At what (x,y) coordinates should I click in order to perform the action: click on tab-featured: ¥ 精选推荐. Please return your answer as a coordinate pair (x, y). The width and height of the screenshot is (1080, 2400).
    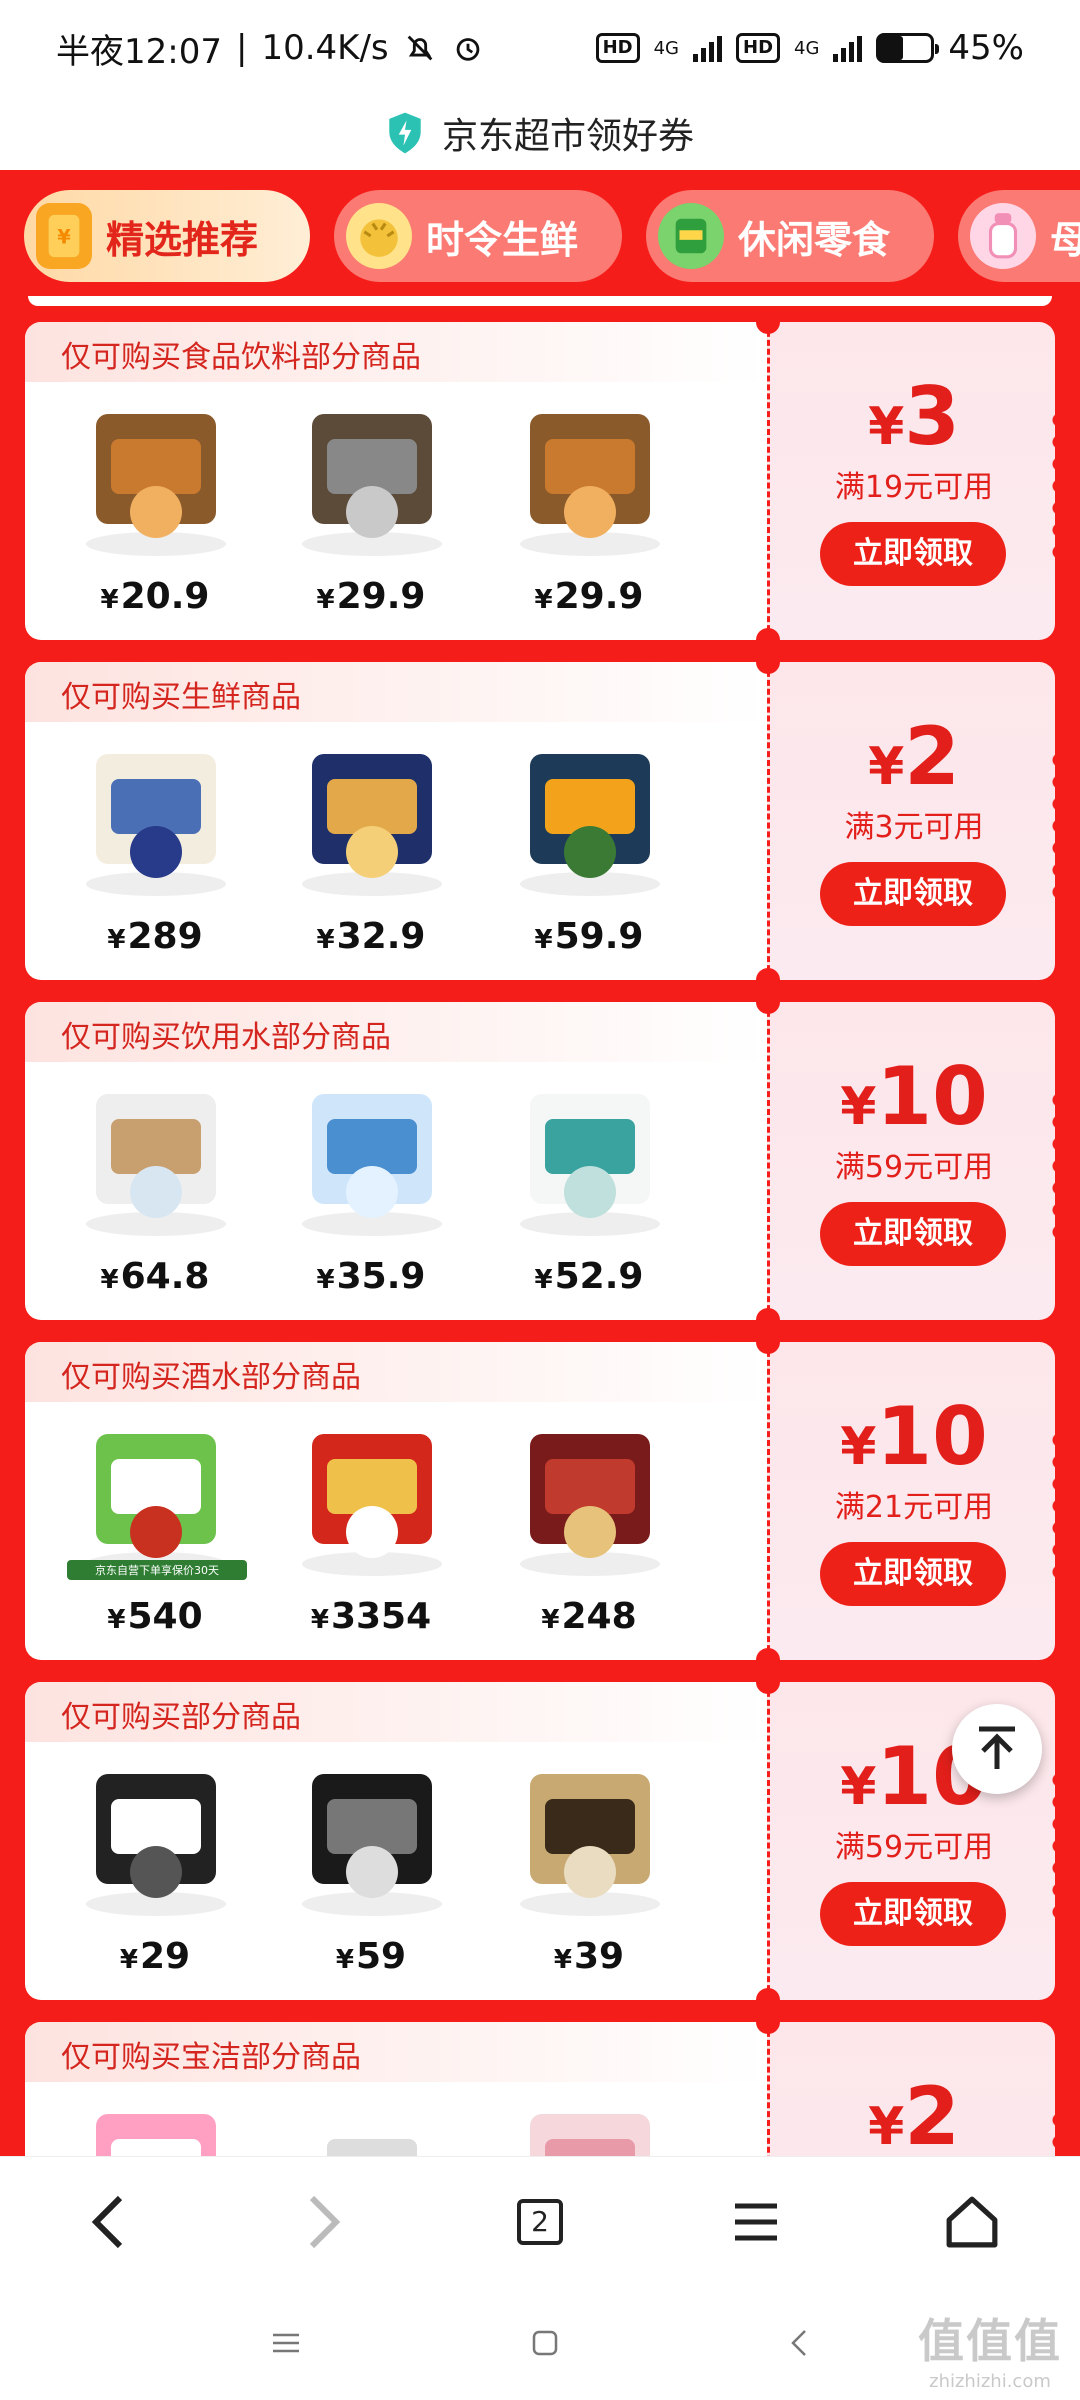
    Looking at the image, I should click on (167, 236).